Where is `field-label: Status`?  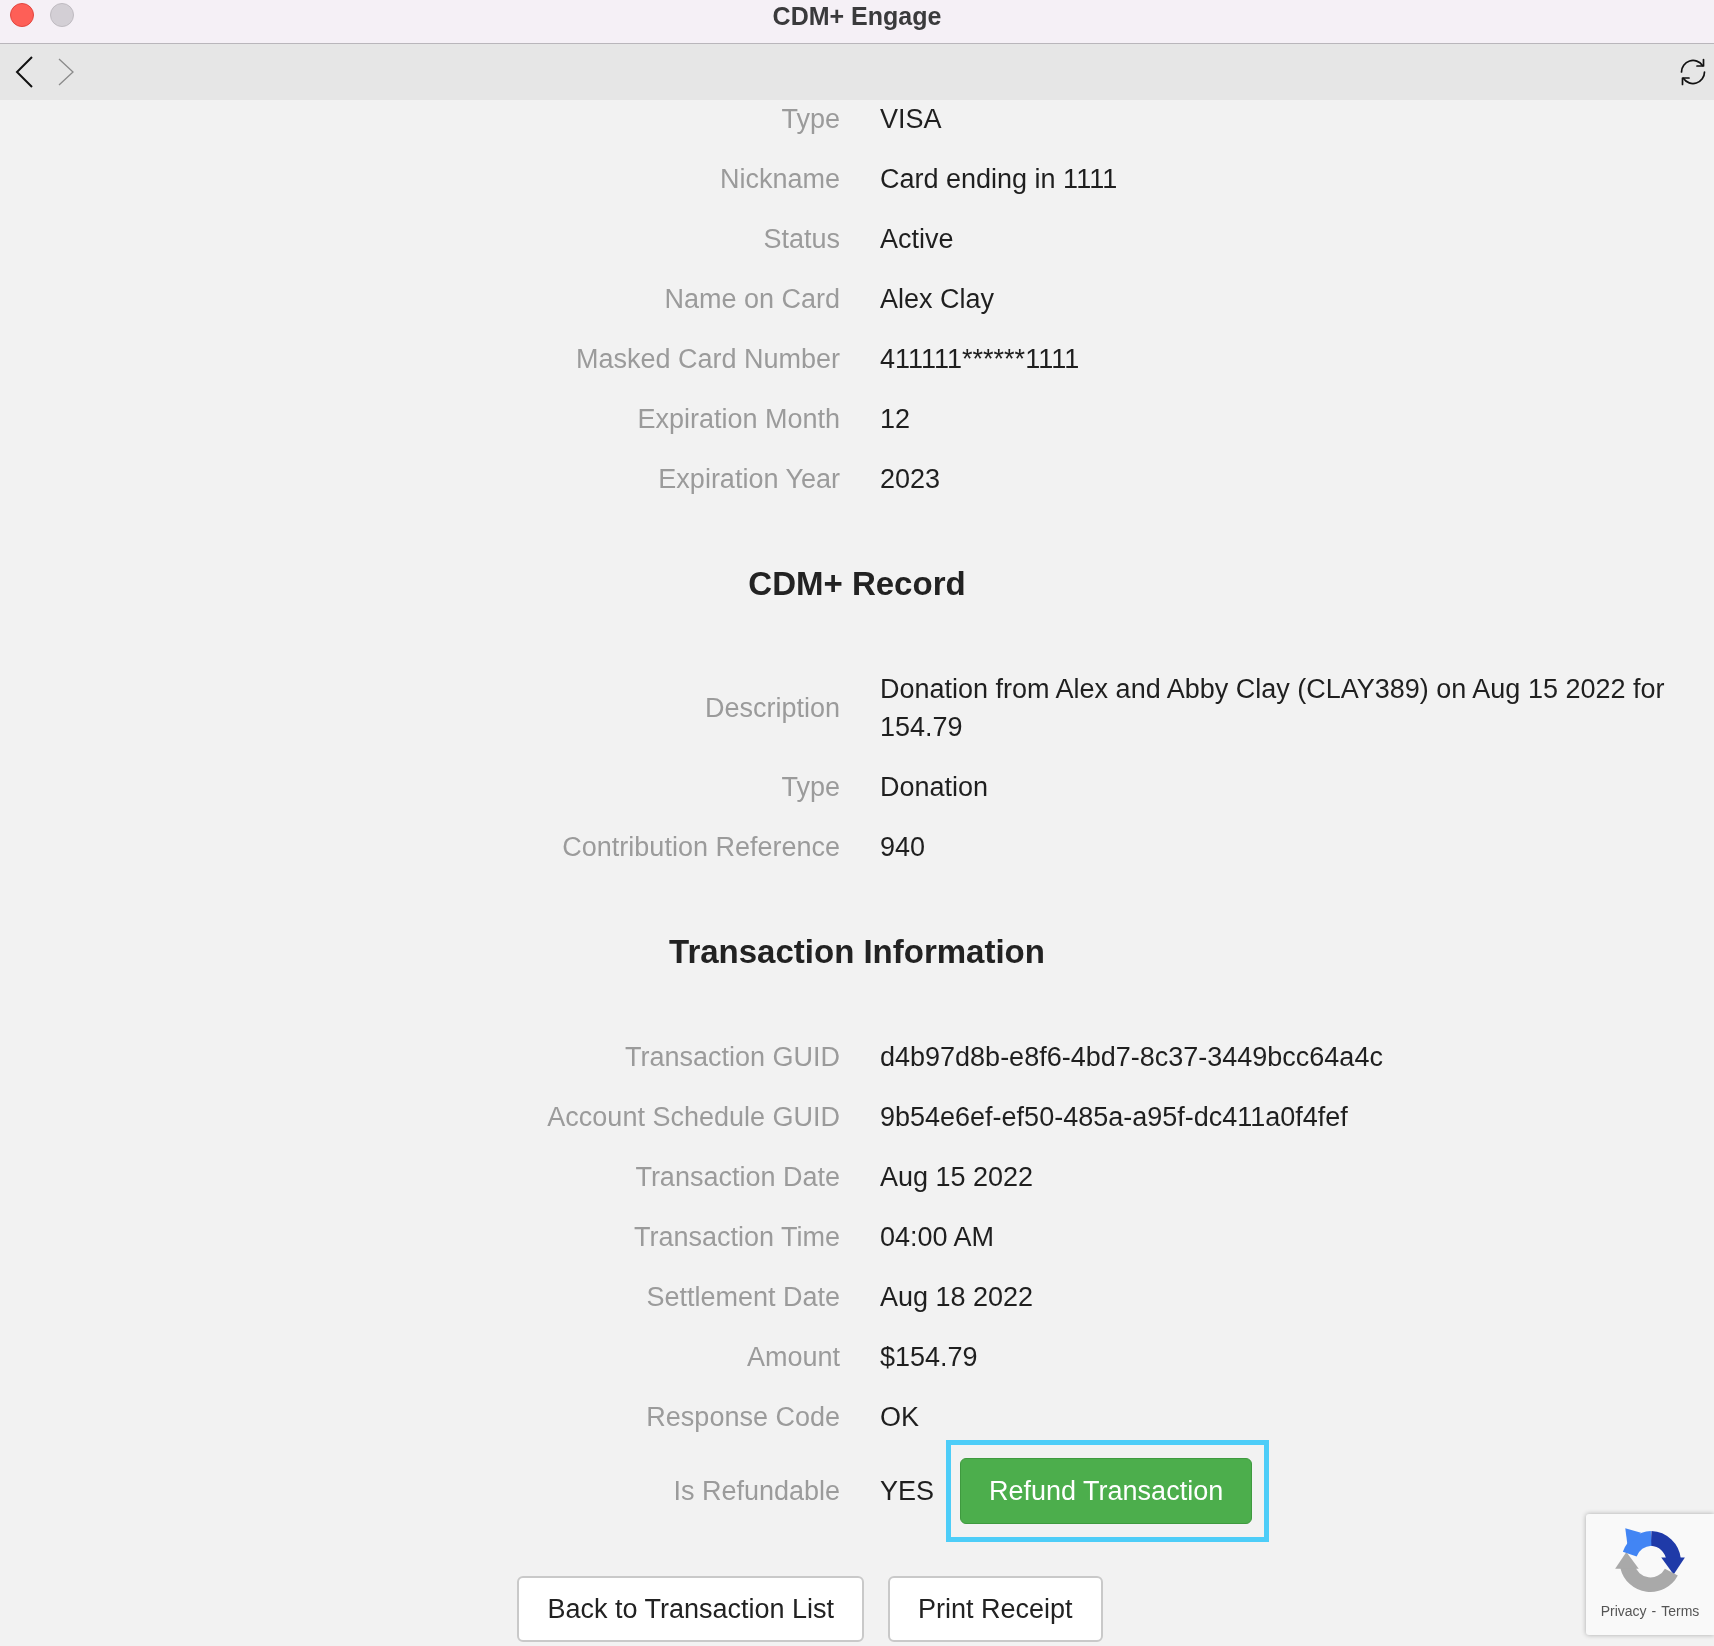 field-label: Status is located at coordinates (801, 239).